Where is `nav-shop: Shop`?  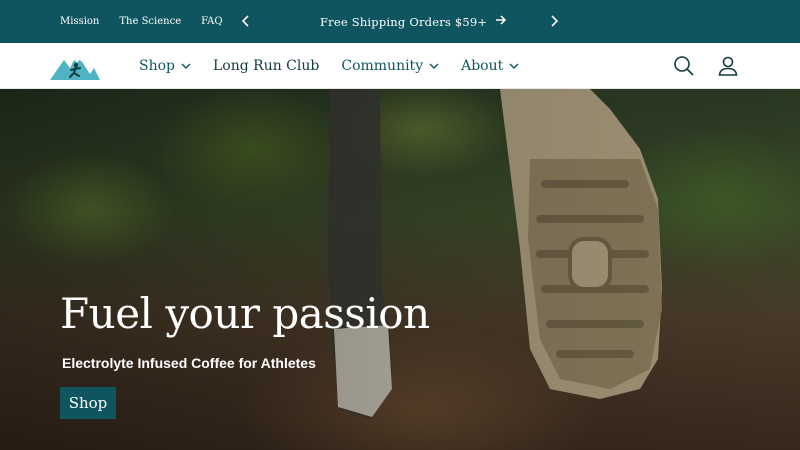
nav-shop: Shop is located at coordinates (165, 66).